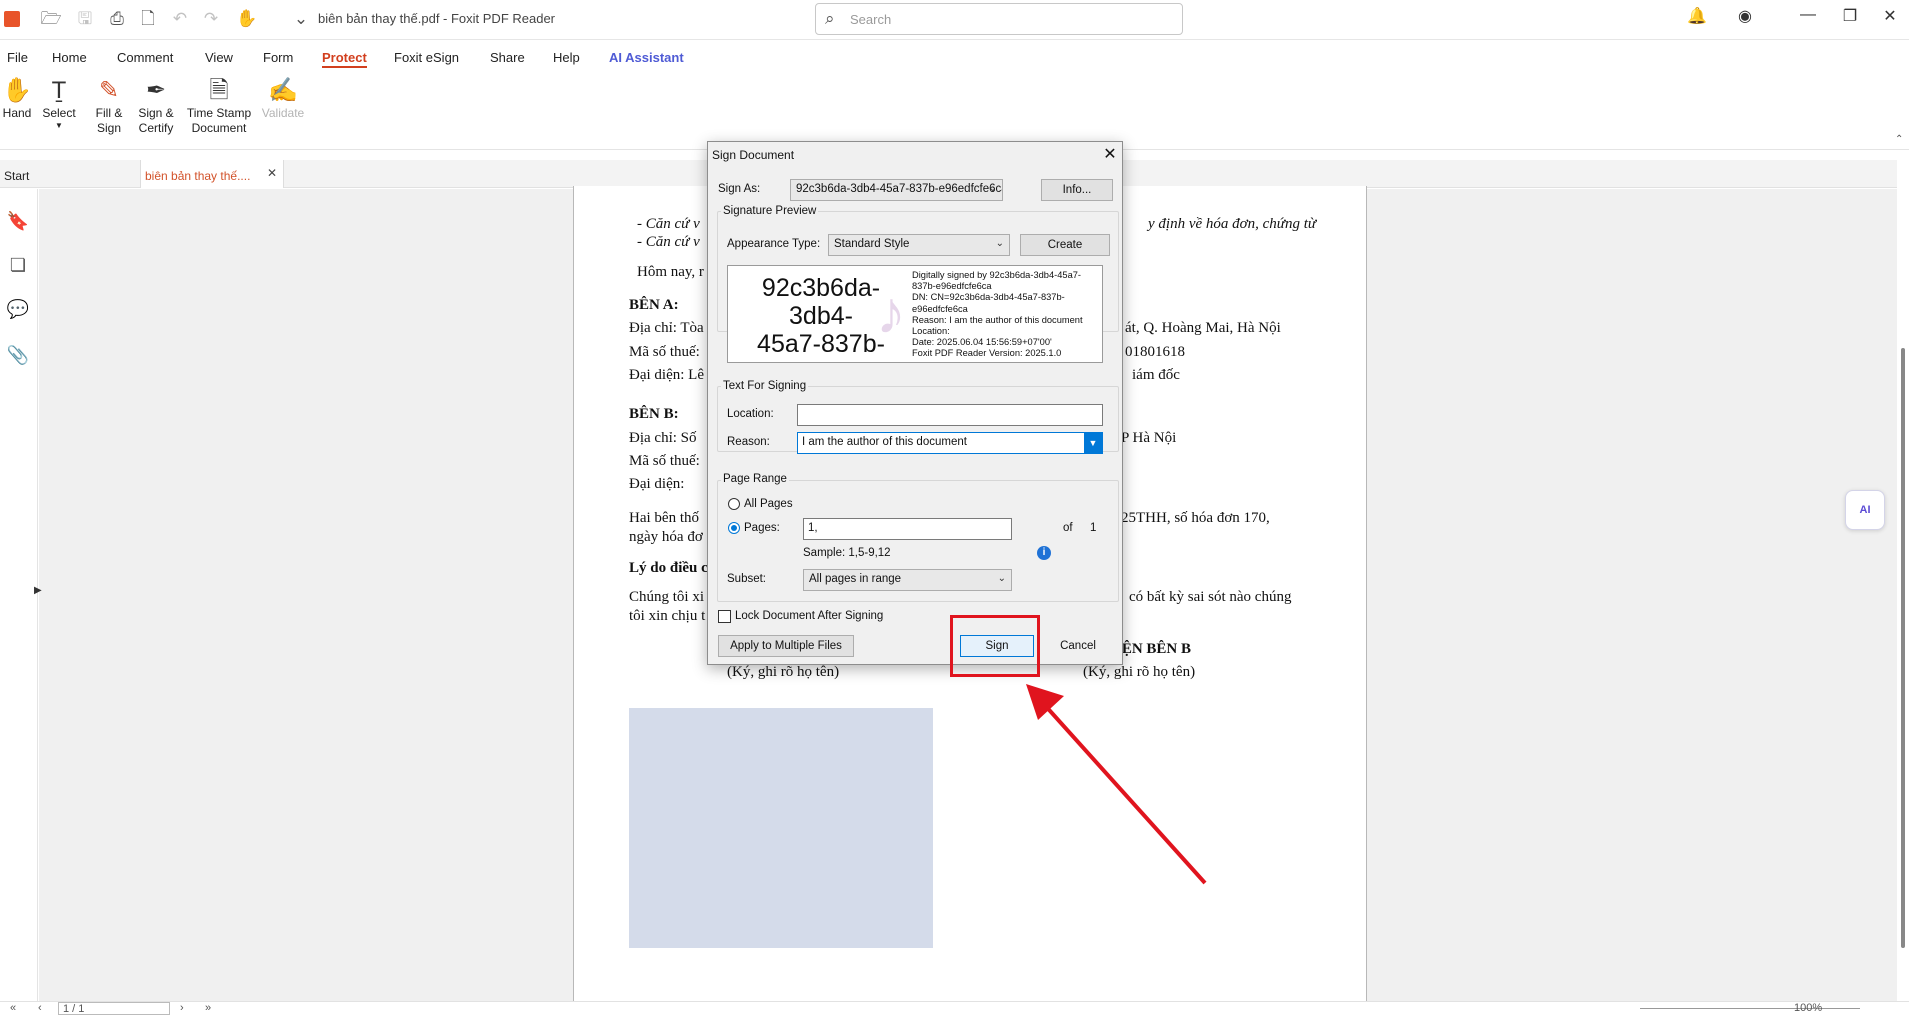  I want to click on lock-document-label: Lock Document After Signing, so click(809, 616).